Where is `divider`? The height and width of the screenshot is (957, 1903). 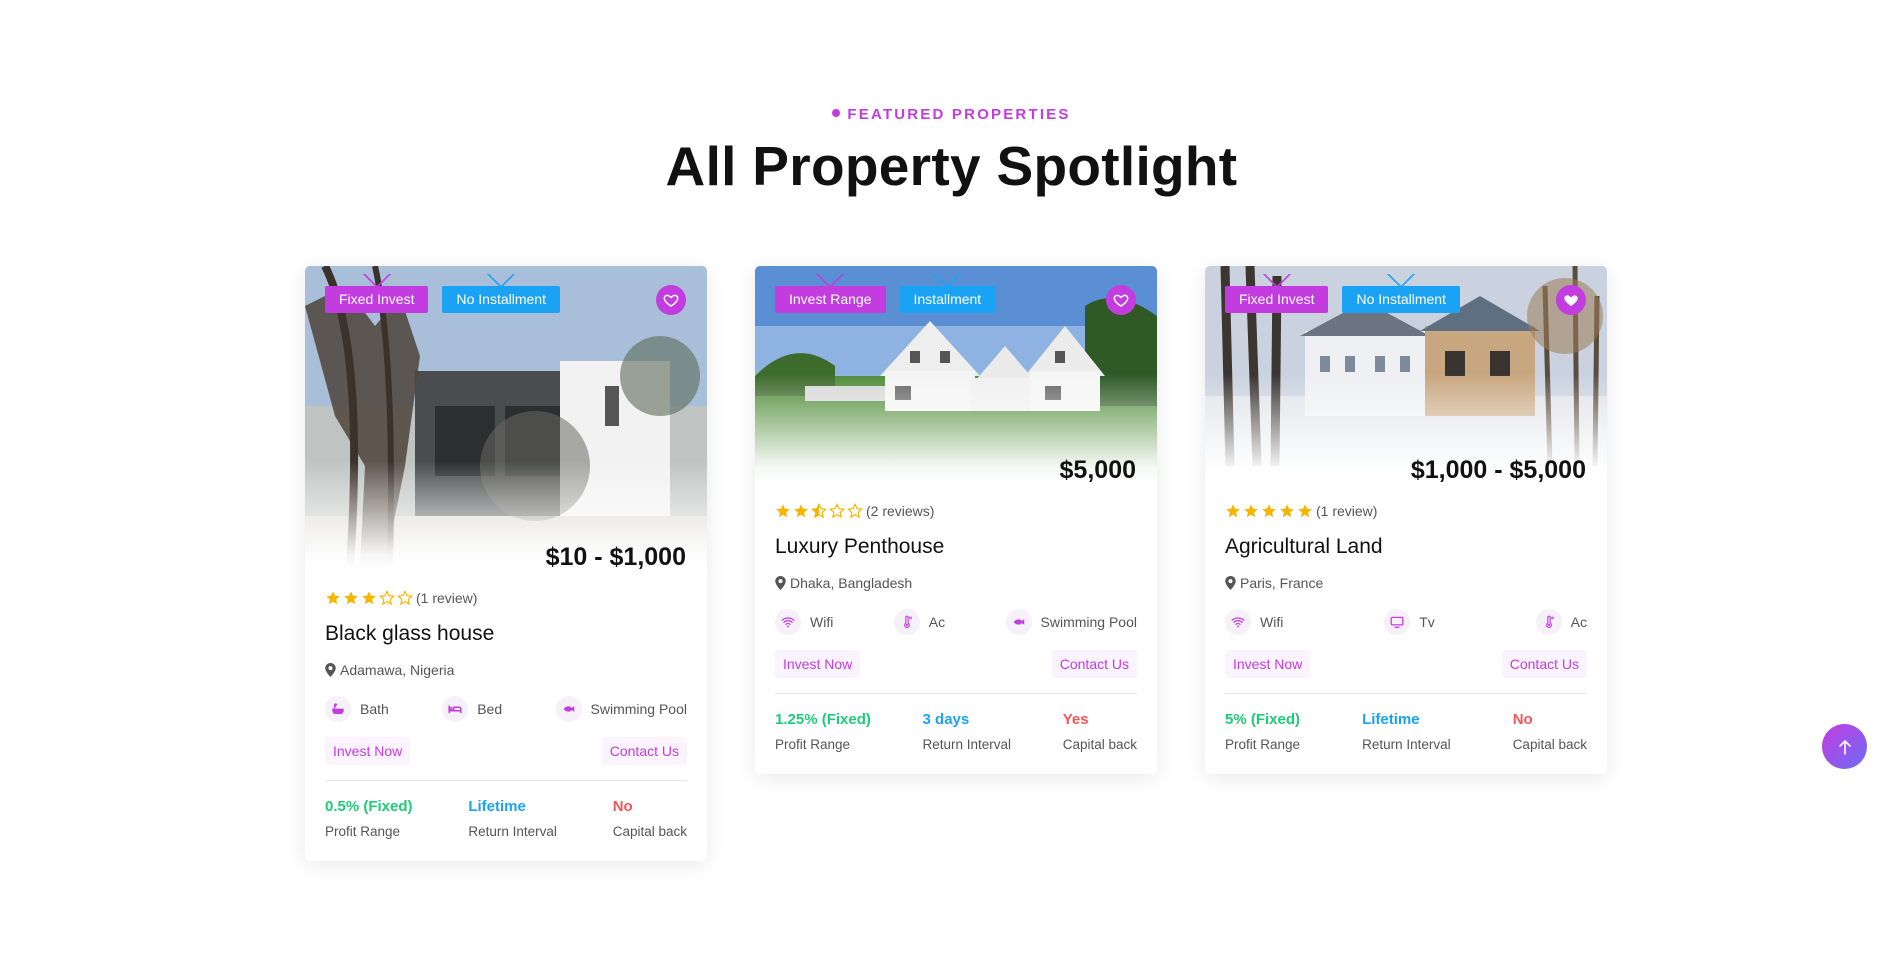
divider is located at coordinates (956, 693).